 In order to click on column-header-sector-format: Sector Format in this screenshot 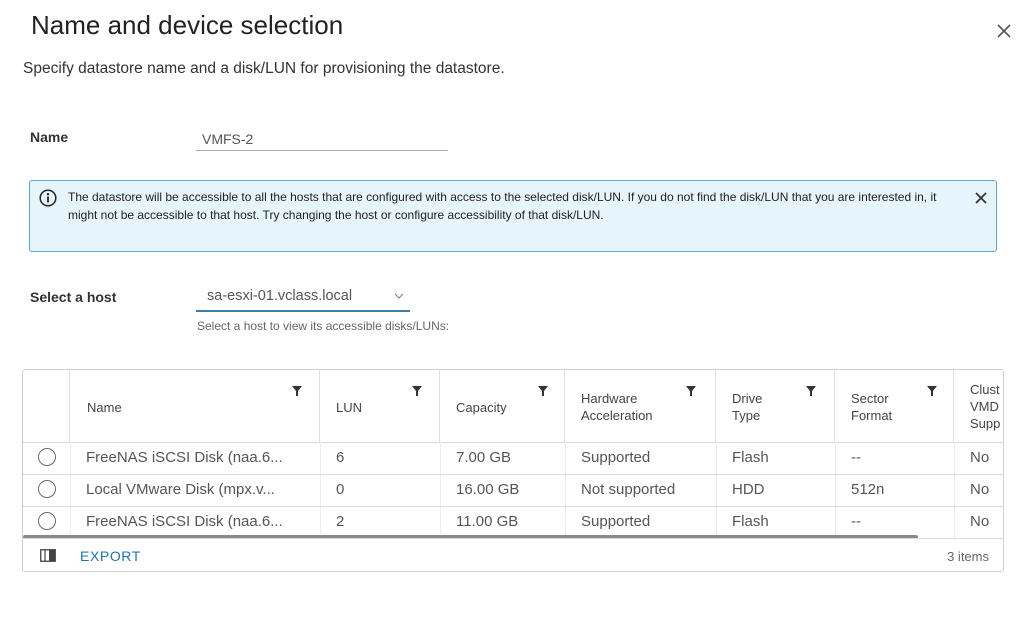, I will do `click(894, 406)`.